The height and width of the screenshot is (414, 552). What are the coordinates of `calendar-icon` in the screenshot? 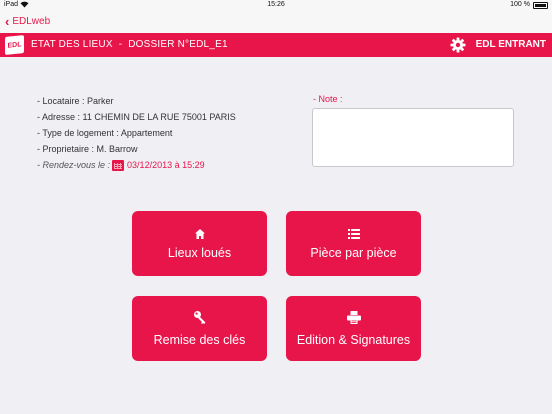 It's located at (118, 165).